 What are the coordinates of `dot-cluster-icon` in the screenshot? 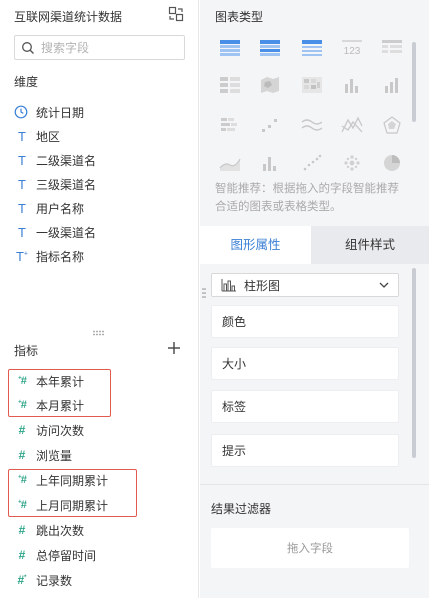 It's located at (352, 163).